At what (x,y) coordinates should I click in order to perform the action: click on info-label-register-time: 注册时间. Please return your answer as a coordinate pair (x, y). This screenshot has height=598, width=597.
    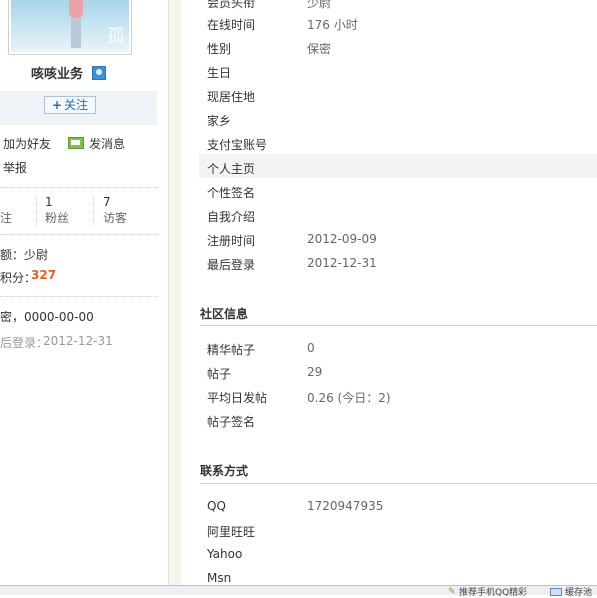
    Looking at the image, I should click on (231, 241).